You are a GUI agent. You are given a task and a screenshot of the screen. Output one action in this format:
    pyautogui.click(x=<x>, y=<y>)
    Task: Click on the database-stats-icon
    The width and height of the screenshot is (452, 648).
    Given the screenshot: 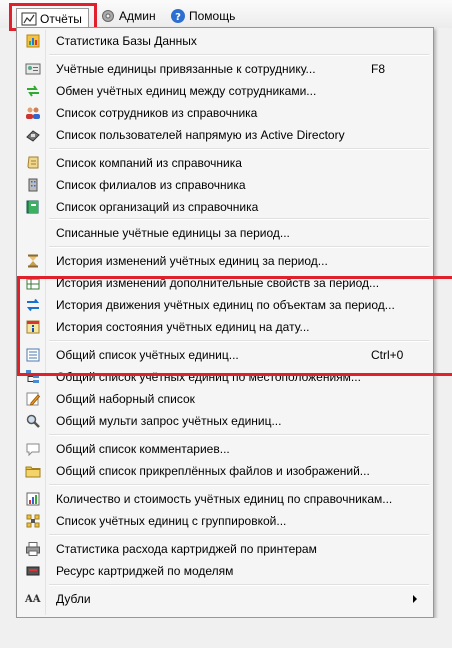 What is the action you would take?
    pyautogui.click(x=33, y=41)
    